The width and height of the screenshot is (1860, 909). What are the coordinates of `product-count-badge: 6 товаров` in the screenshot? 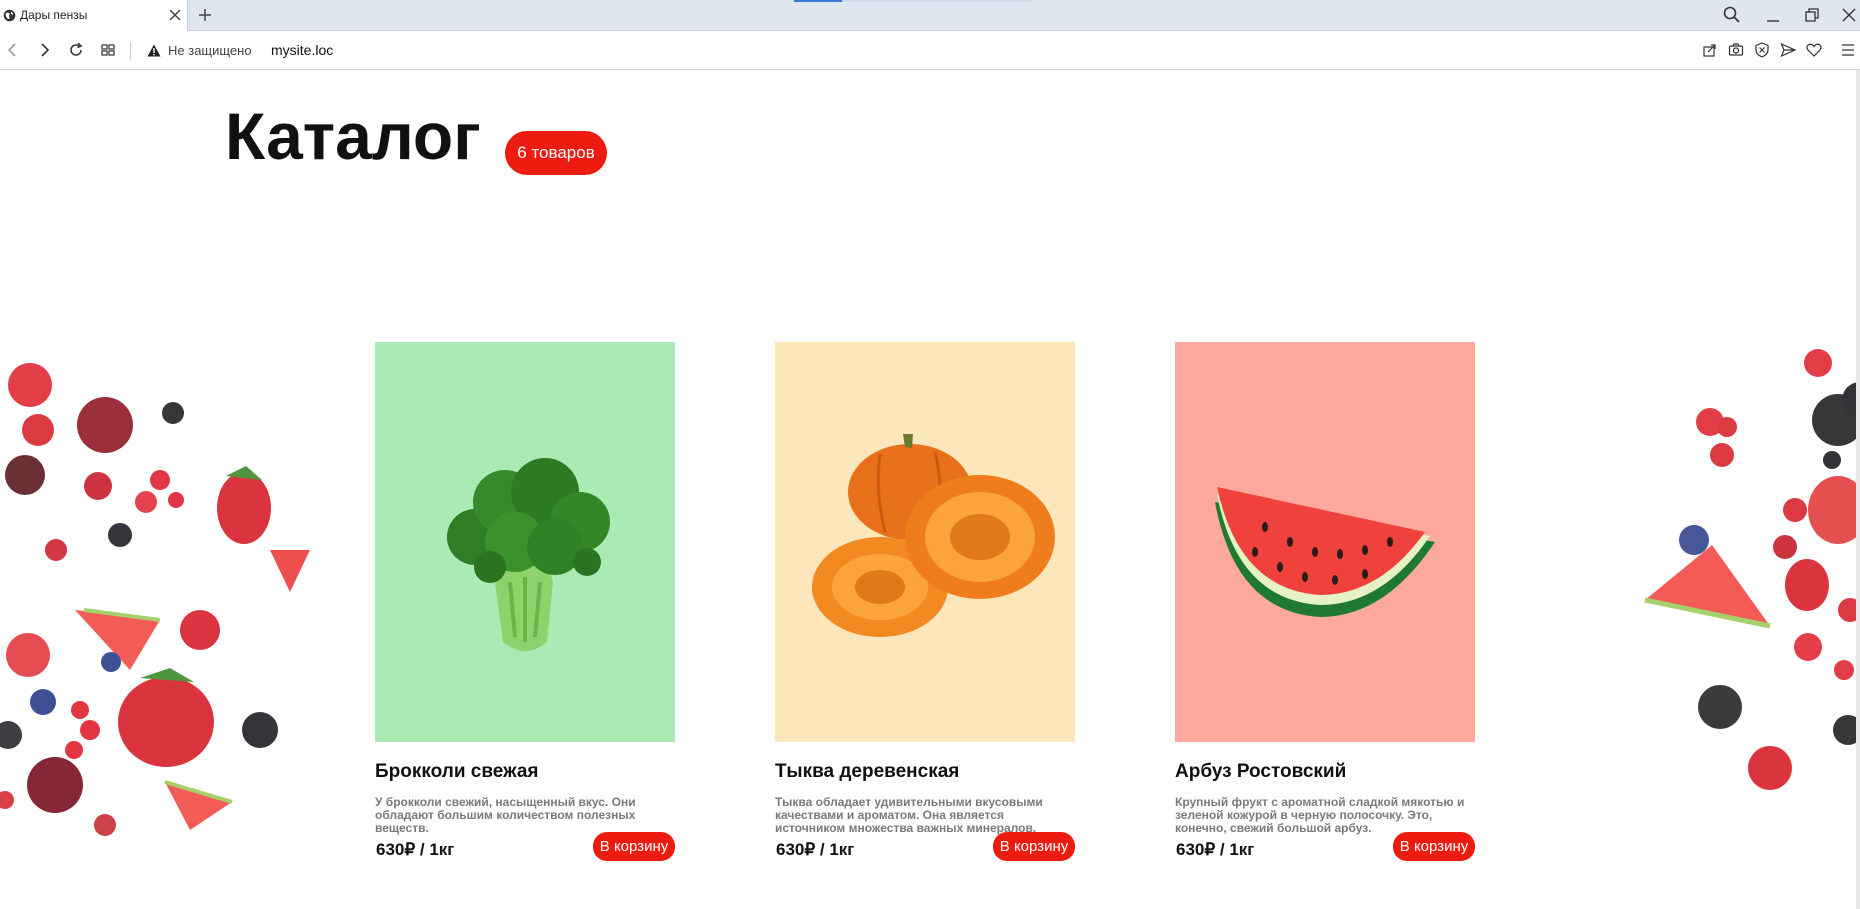 It's located at (556, 153).